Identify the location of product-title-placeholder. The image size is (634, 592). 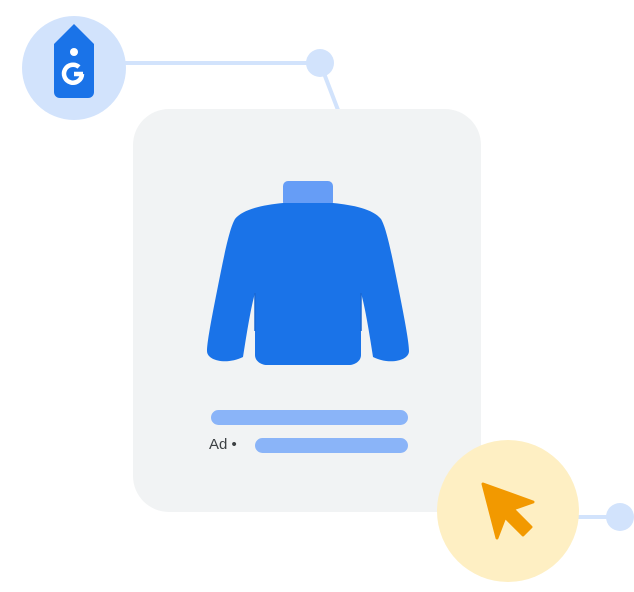
(309, 417).